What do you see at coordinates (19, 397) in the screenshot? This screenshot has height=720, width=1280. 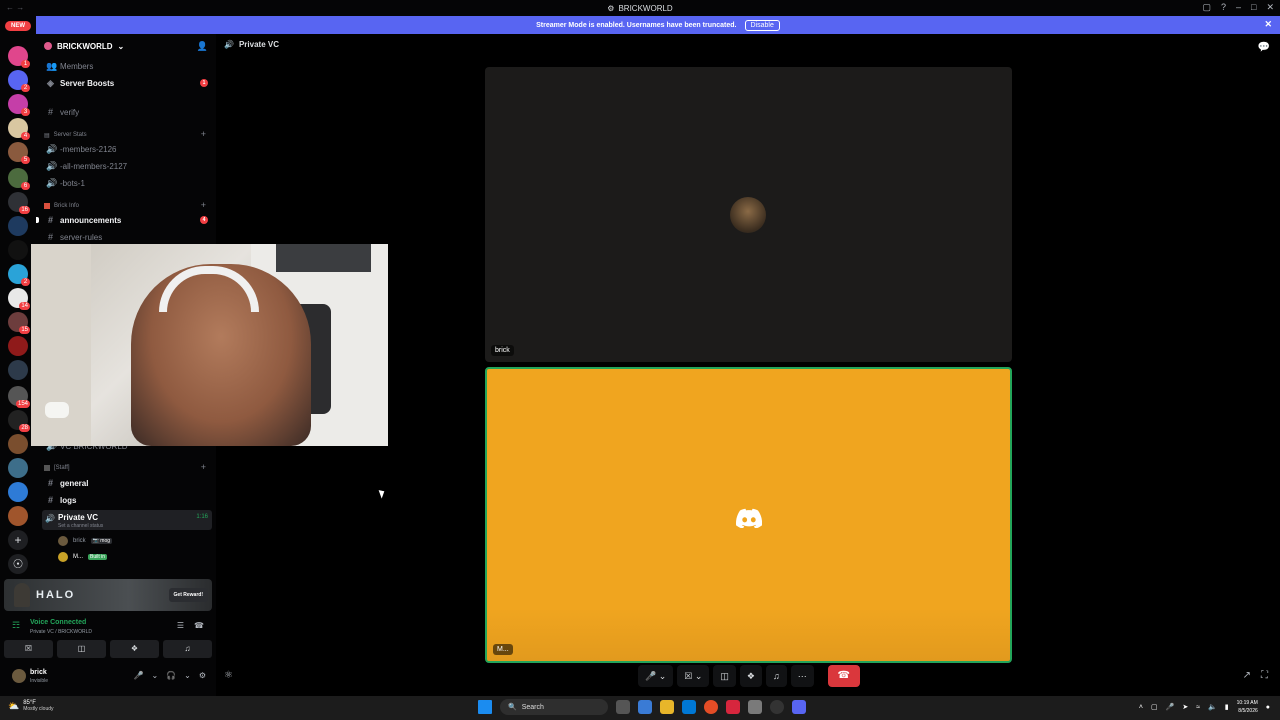 I see `server-icon-15: 154` at bounding box center [19, 397].